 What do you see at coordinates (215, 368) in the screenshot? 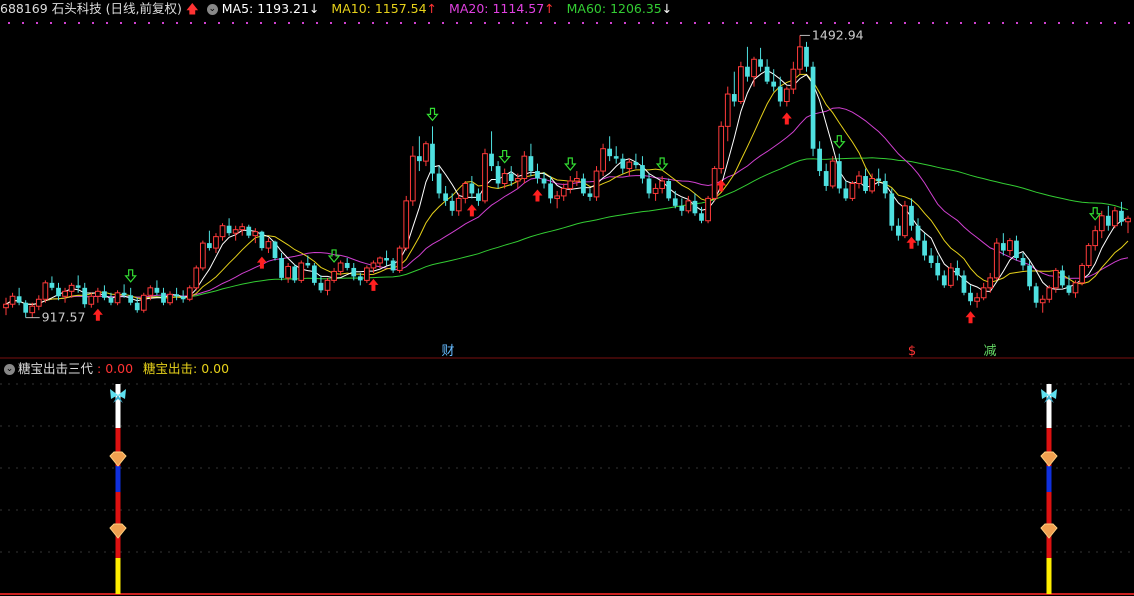
I see `indicator-value-2: 0.00` at bounding box center [215, 368].